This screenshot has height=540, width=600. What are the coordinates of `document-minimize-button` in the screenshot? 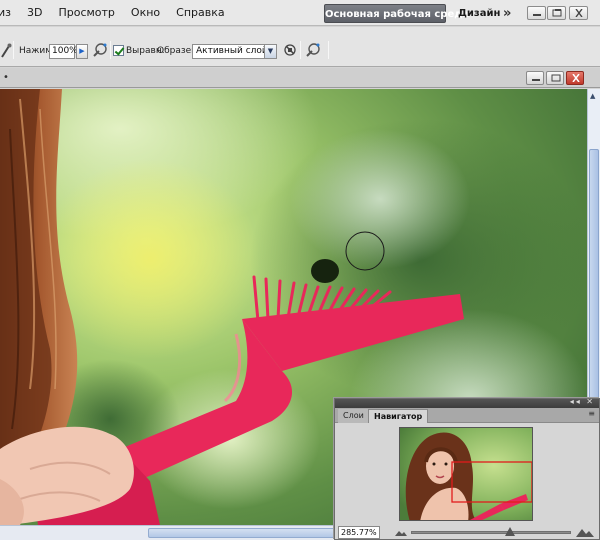 It's located at (535, 78).